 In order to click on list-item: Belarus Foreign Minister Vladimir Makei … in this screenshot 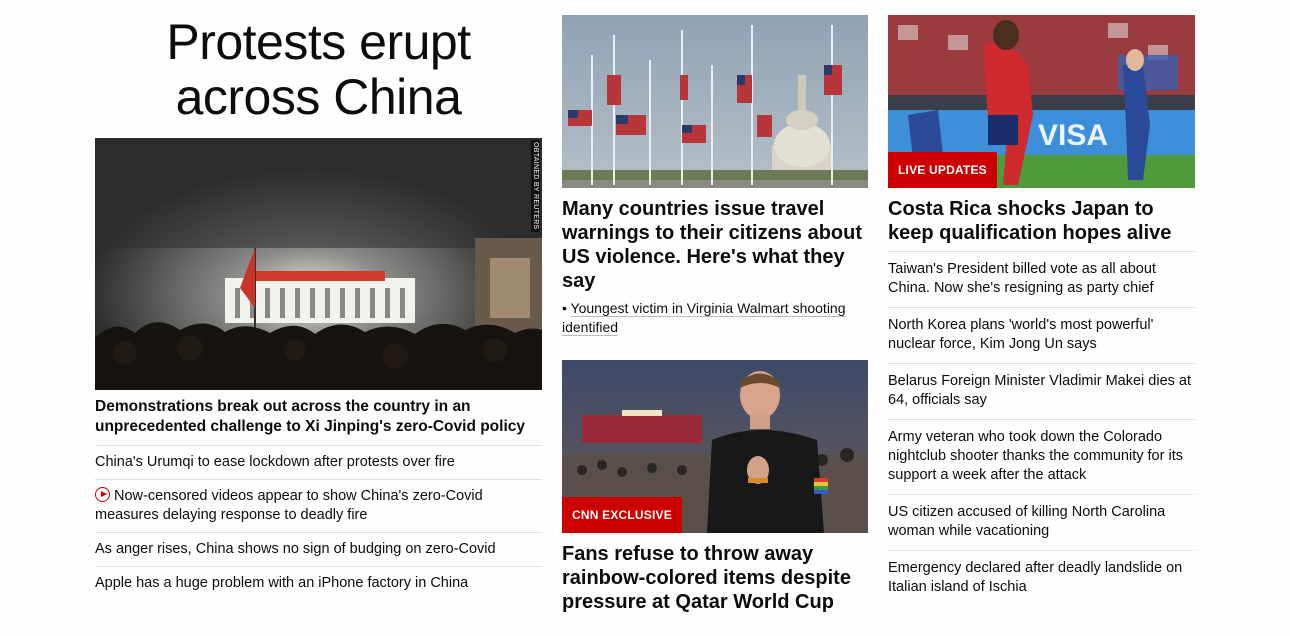, I will do `click(1041, 391)`.